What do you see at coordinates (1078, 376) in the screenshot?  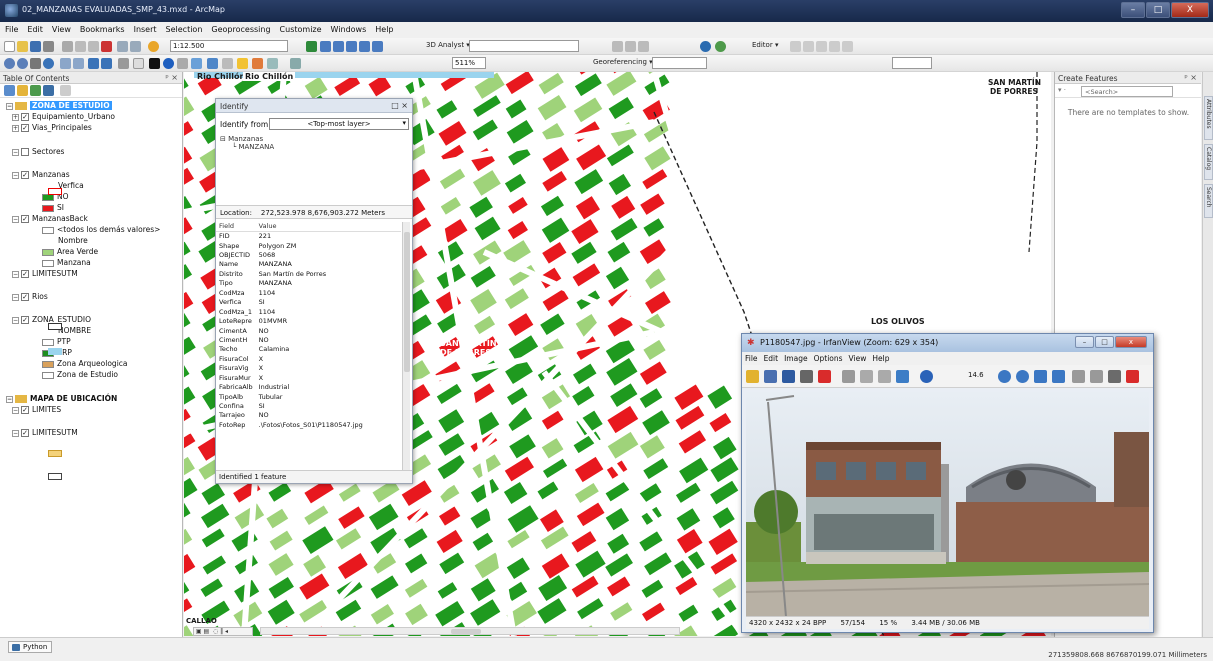 I see `thumbnails-icon` at bounding box center [1078, 376].